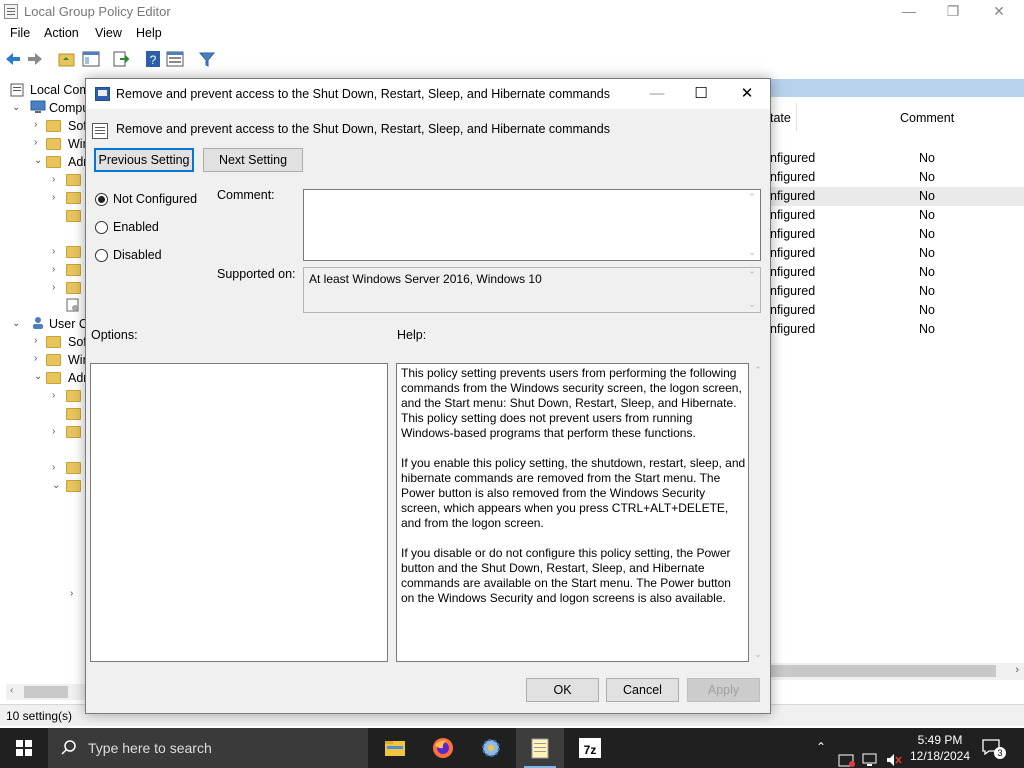  What do you see at coordinates (701, 94) in the screenshot?
I see `maximize-icon: ☐` at bounding box center [701, 94].